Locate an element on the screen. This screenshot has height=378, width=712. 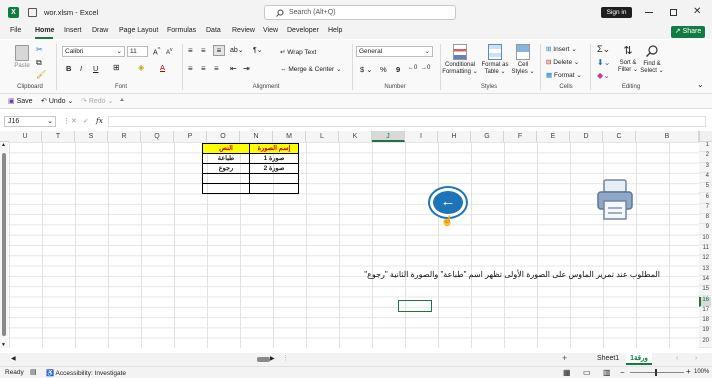
row-header-7: 7 is located at coordinates (705, 209).